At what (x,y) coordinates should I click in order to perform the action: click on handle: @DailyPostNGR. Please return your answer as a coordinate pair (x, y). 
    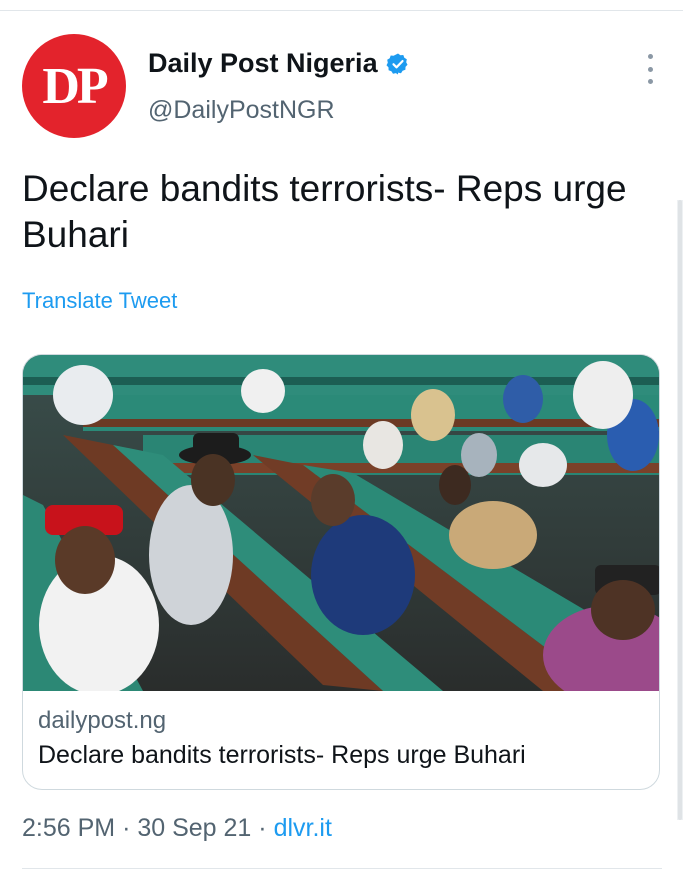
    Looking at the image, I should click on (241, 110).